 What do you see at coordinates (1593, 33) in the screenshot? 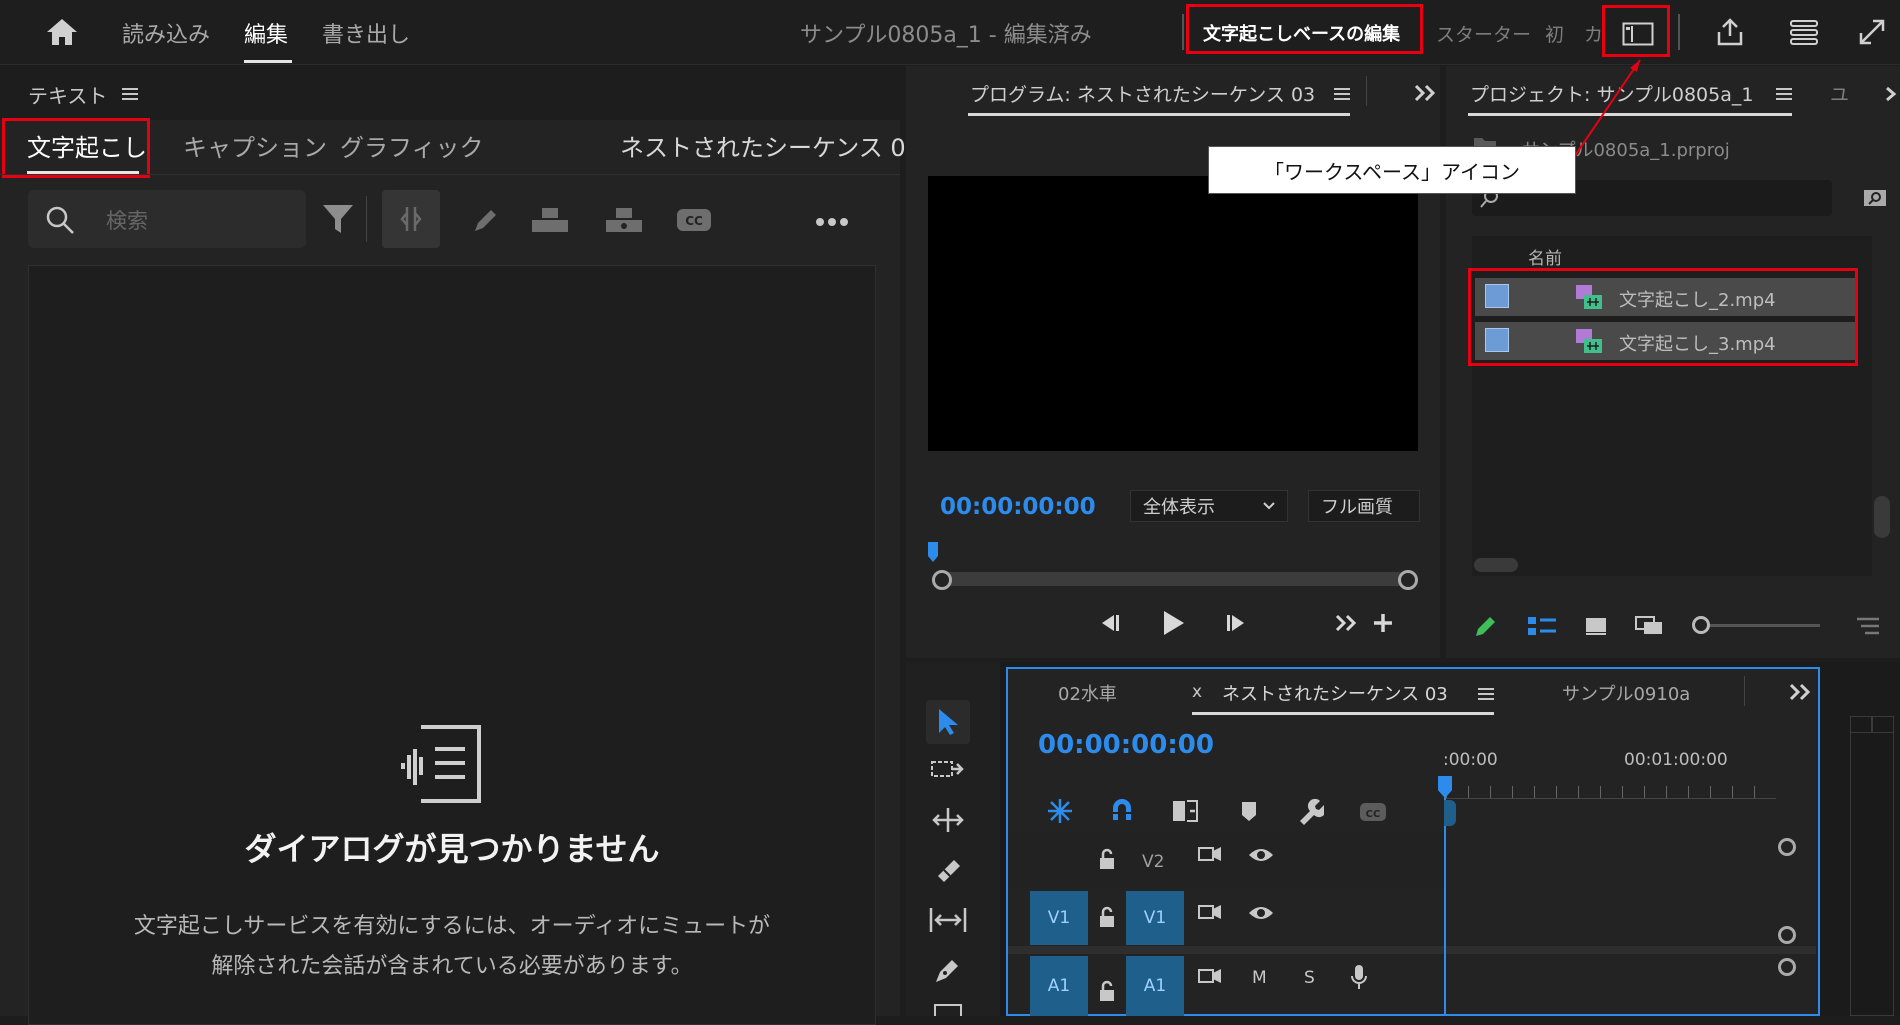
I see `workspace-truncated: カ` at bounding box center [1593, 33].